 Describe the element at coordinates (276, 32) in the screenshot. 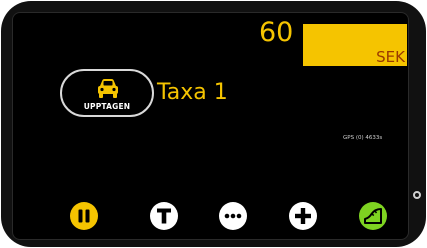

I see `meter-count: 60` at that location.